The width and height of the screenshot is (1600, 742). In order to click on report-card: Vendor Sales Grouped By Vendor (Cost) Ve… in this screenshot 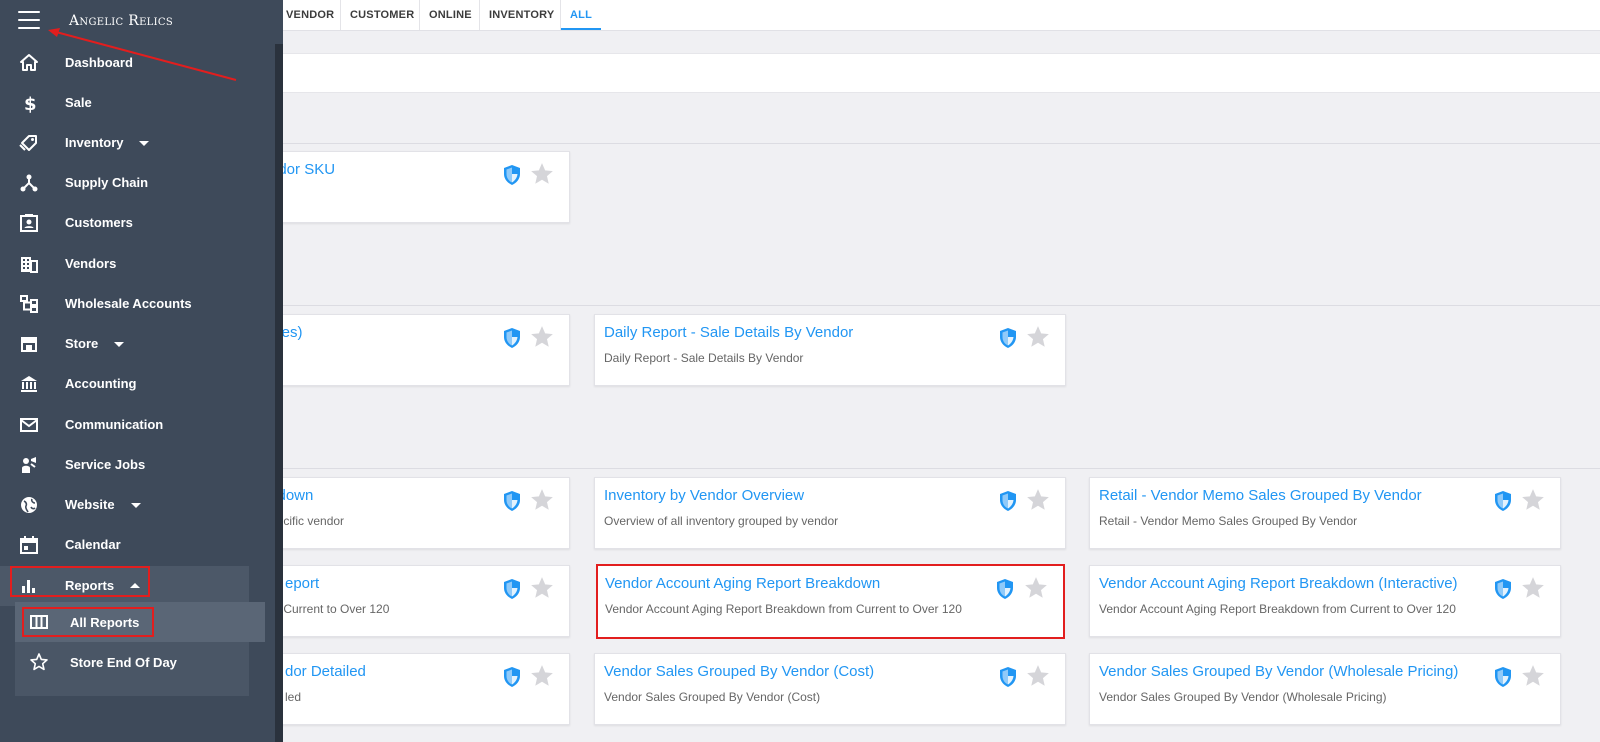, I will do `click(830, 689)`.